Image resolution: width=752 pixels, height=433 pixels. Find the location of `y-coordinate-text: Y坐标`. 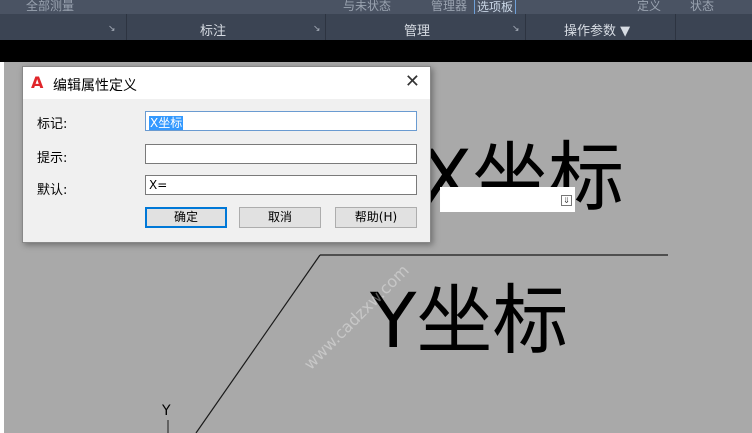

y-coordinate-text: Y坐标 is located at coordinates (469, 321).